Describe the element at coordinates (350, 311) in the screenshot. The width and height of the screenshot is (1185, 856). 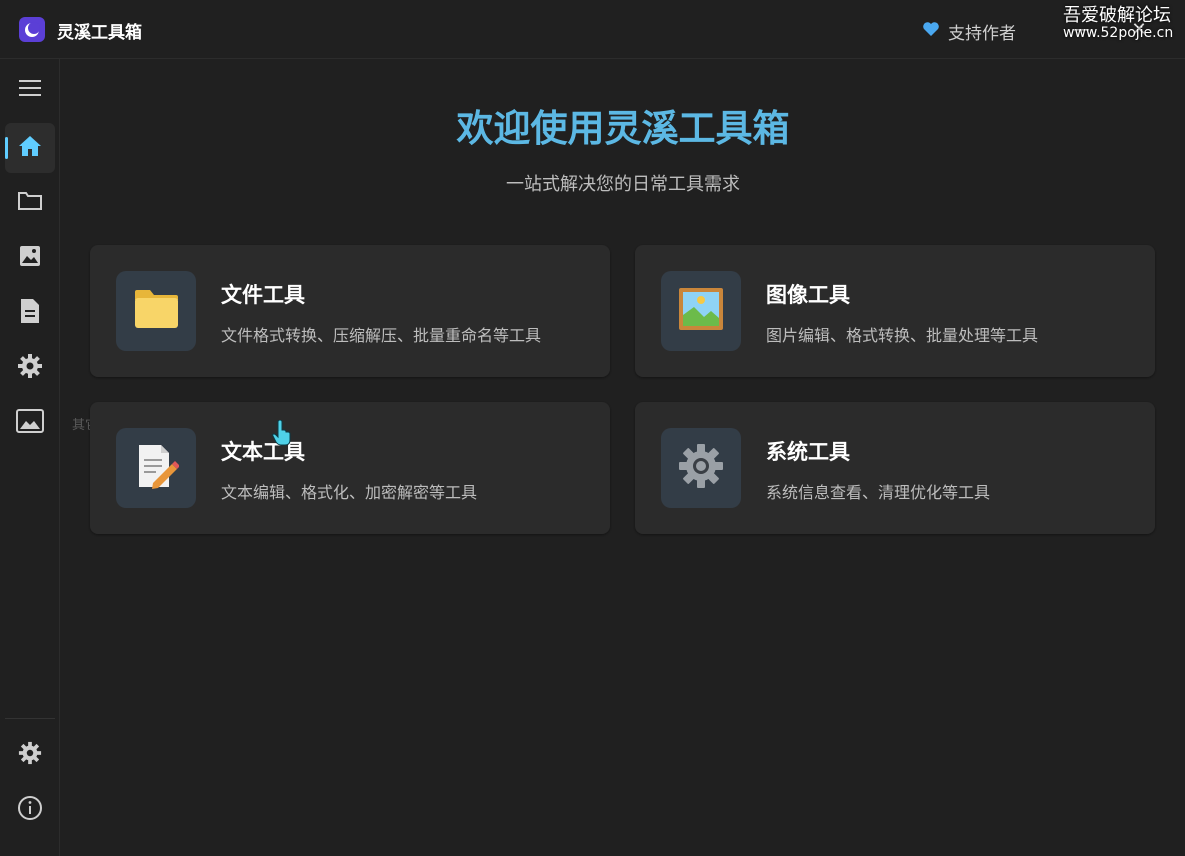
I see `card-file-tools: 文件工具 文件格式转换、压缩解压、批量重命名等工具` at that location.